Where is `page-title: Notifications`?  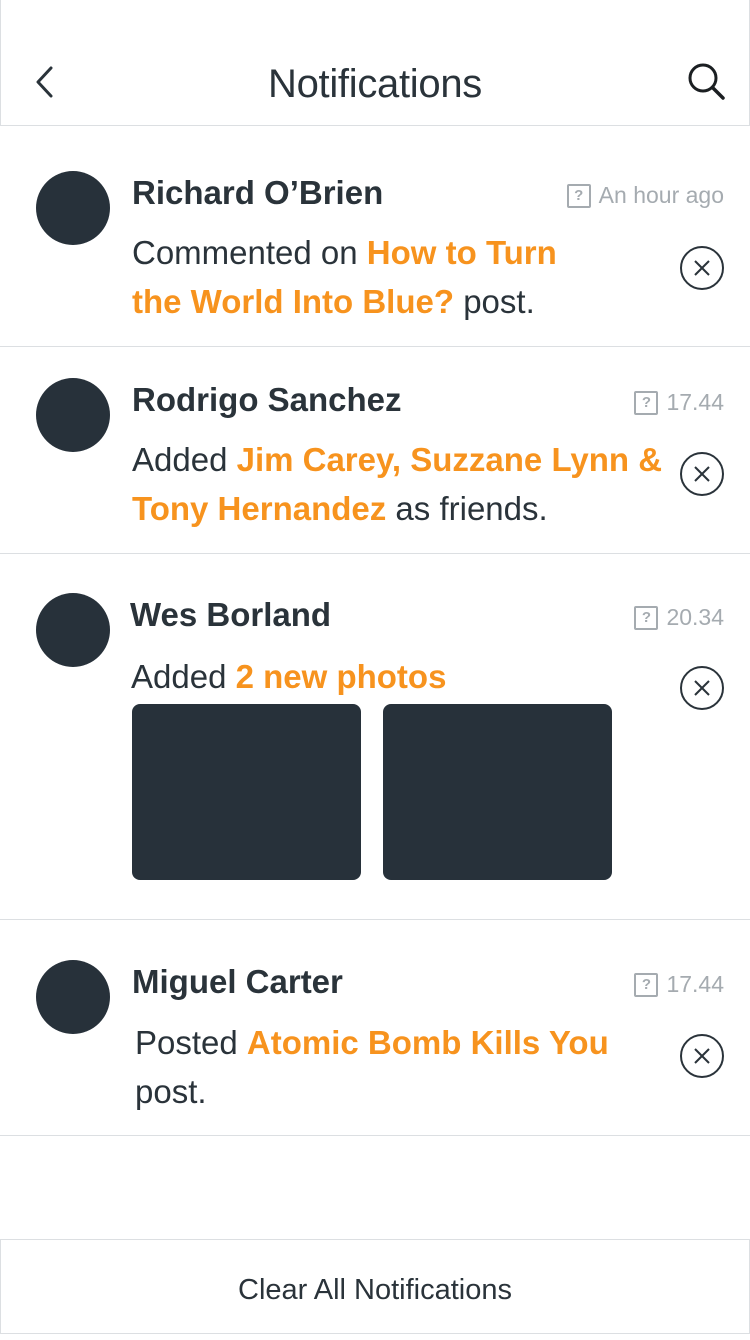
page-title: Notifications is located at coordinates (375, 84).